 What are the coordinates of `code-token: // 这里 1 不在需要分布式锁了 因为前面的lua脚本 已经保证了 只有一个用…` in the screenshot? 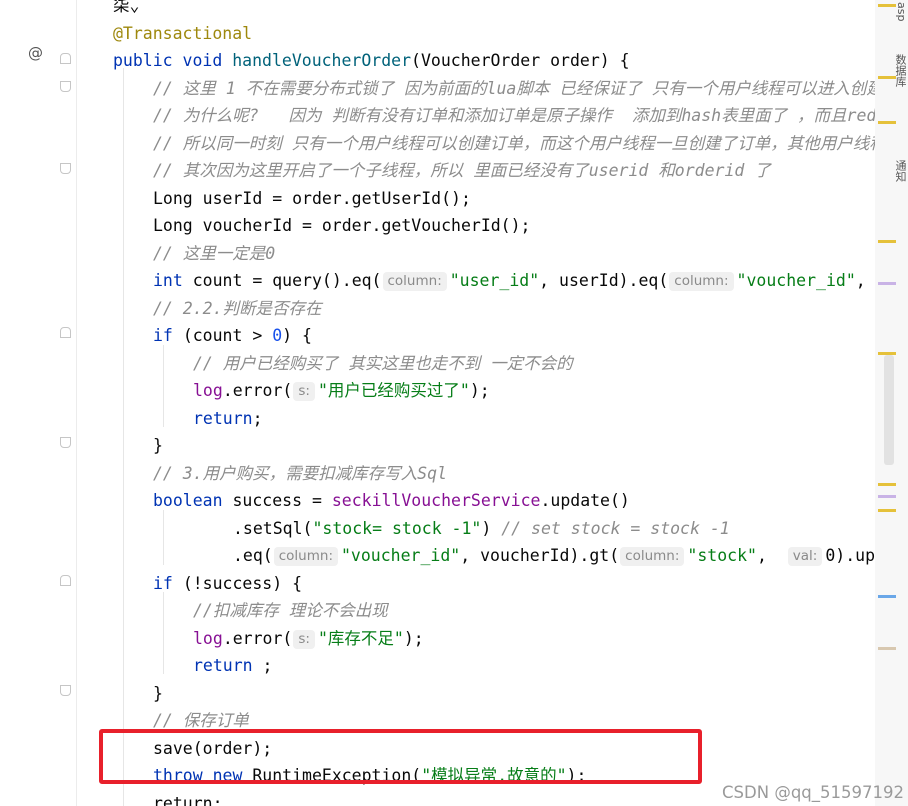 It's located at (514, 88).